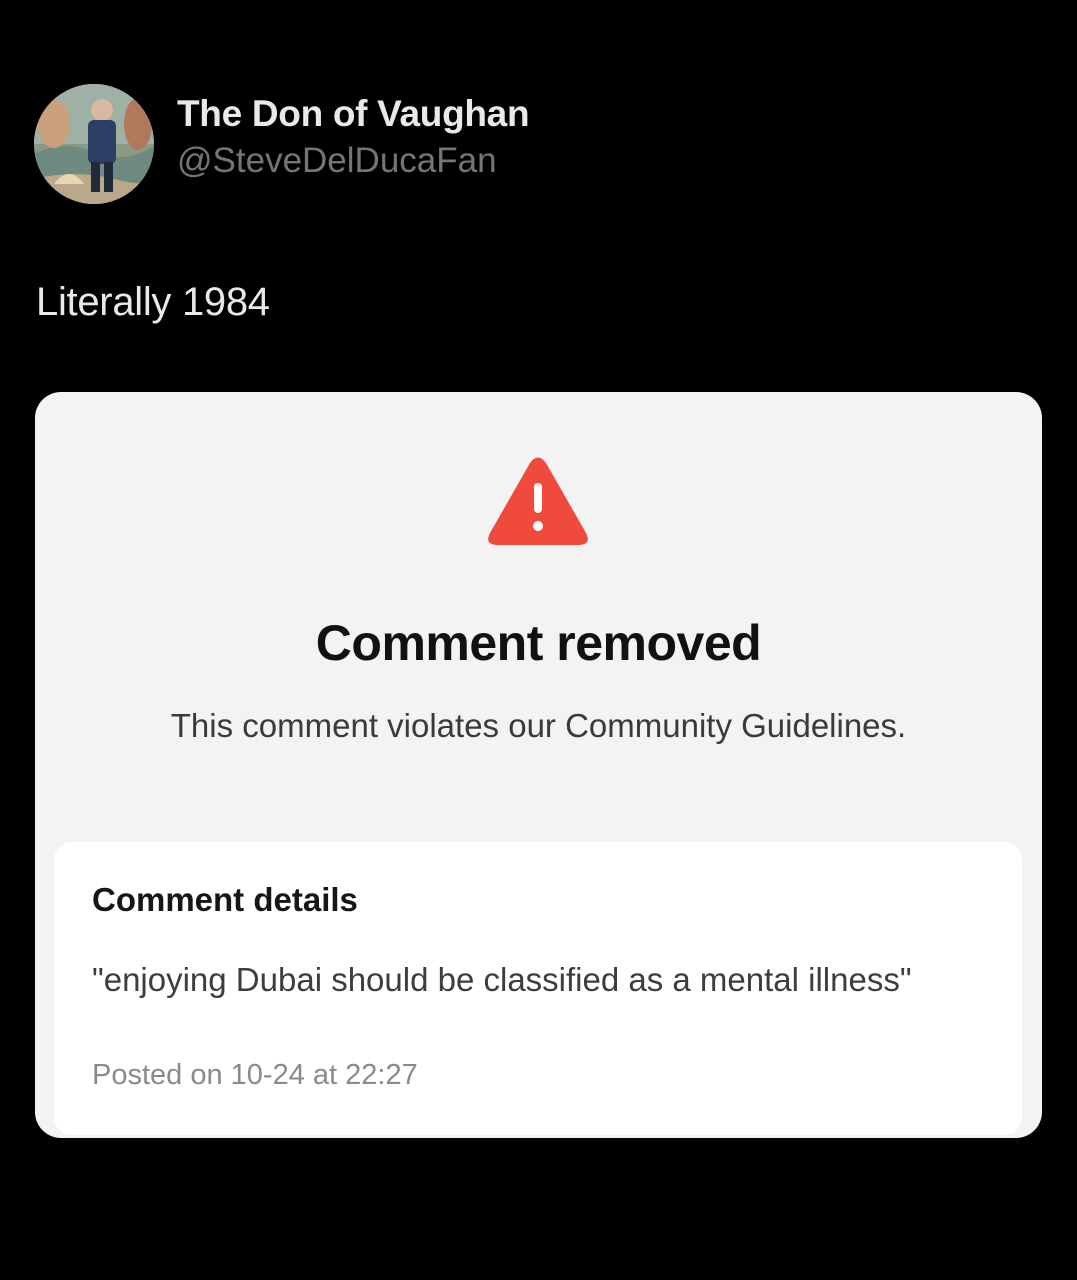  I want to click on tweet-text: Literally 1984, so click(153, 302).